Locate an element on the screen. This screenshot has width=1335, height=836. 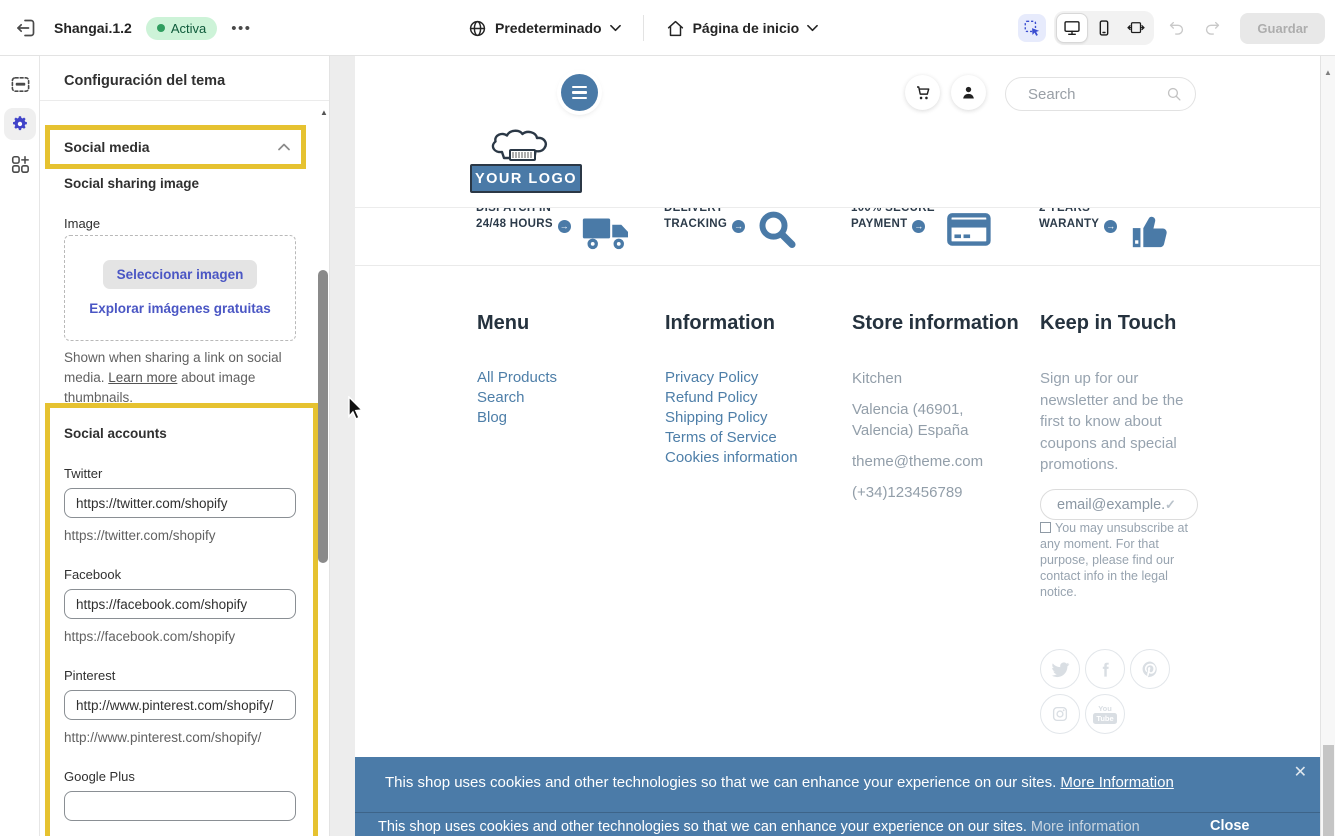
more-information-link: More information is located at coordinates (1085, 827).